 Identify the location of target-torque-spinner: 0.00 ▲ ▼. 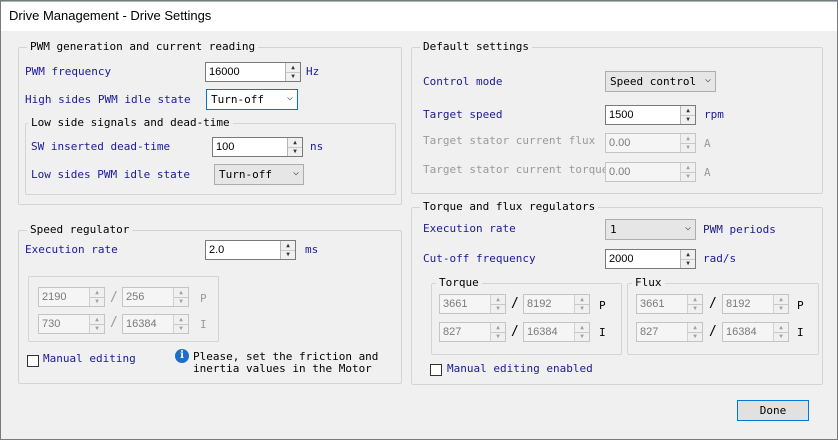
(650, 172).